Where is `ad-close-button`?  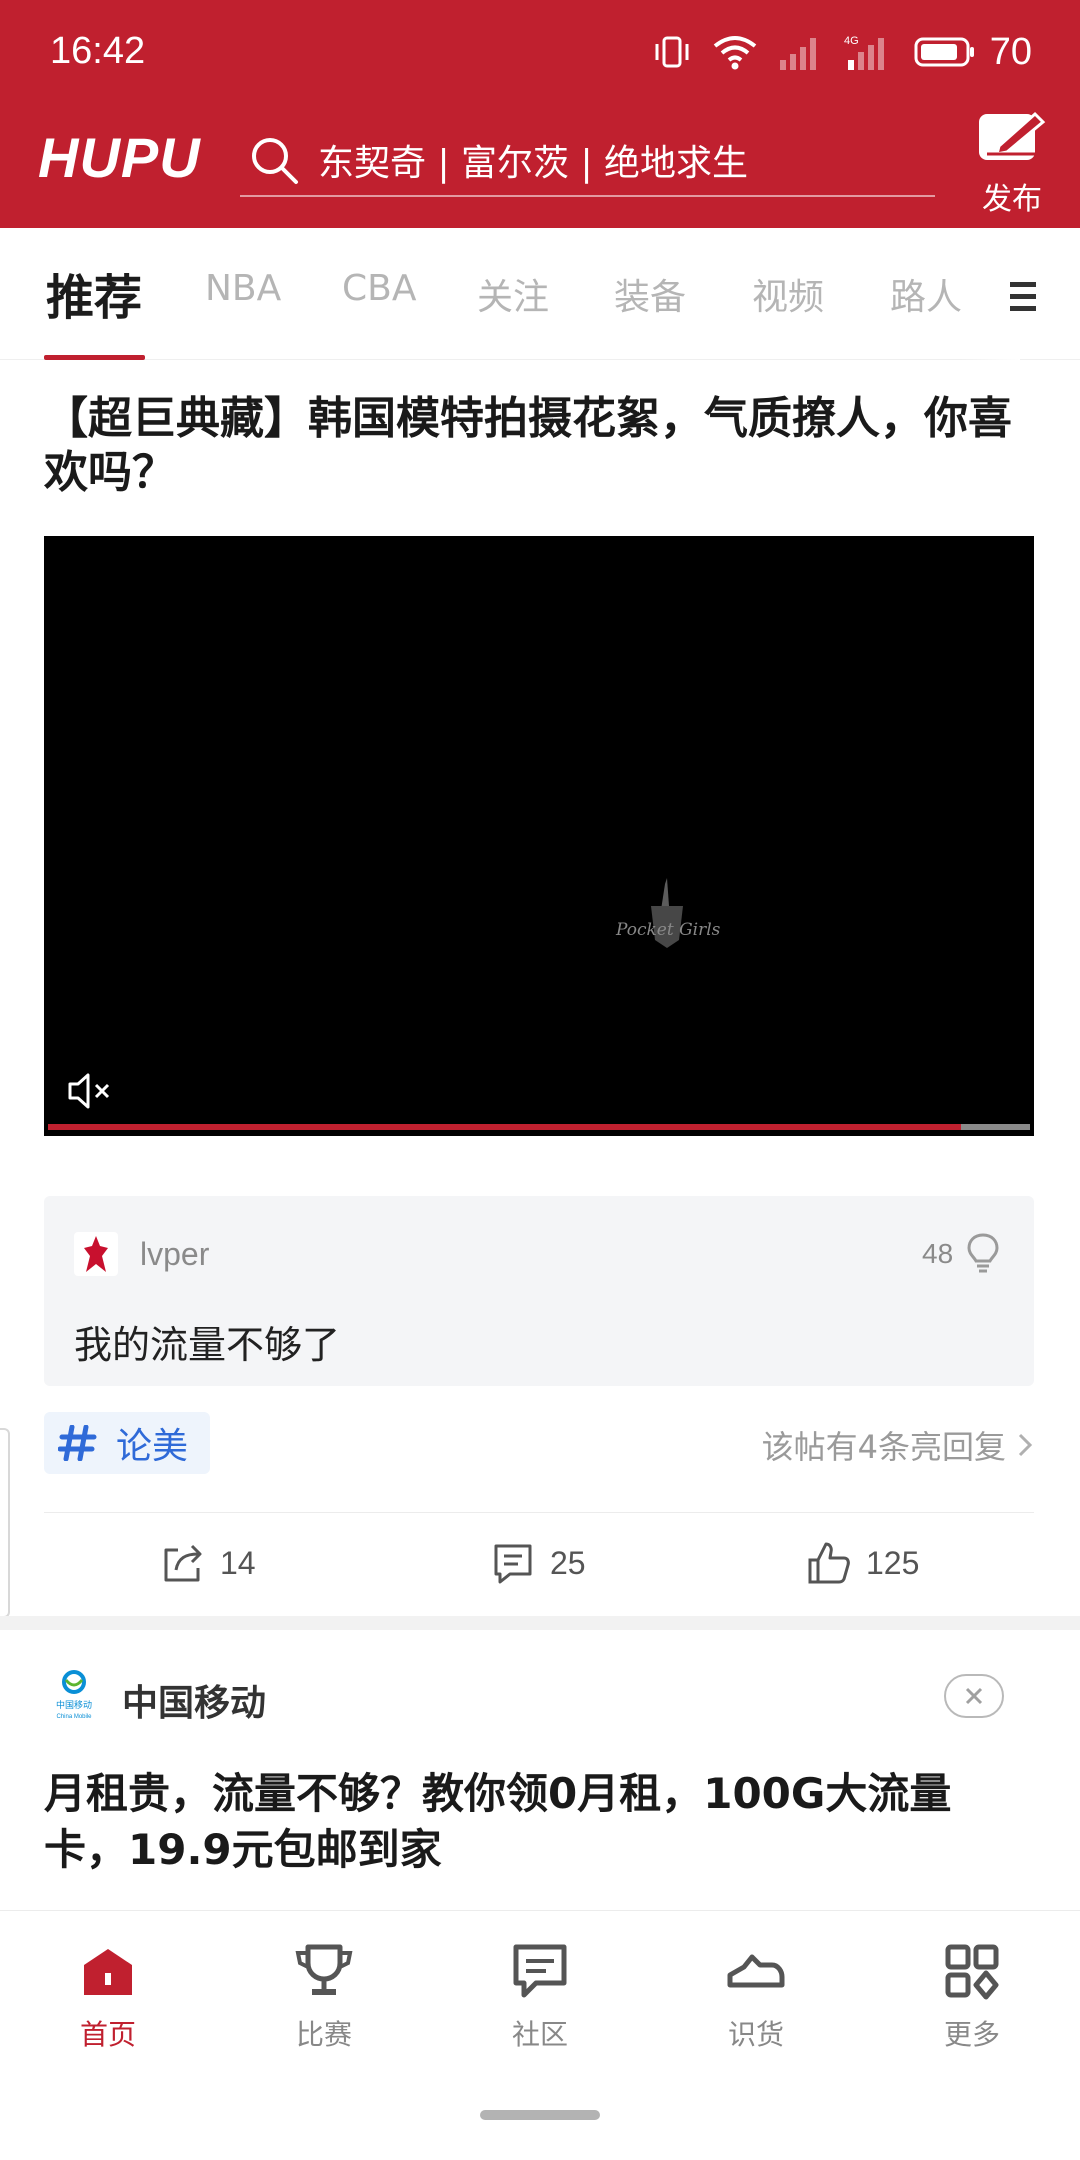
ad-close-button is located at coordinates (974, 1696).